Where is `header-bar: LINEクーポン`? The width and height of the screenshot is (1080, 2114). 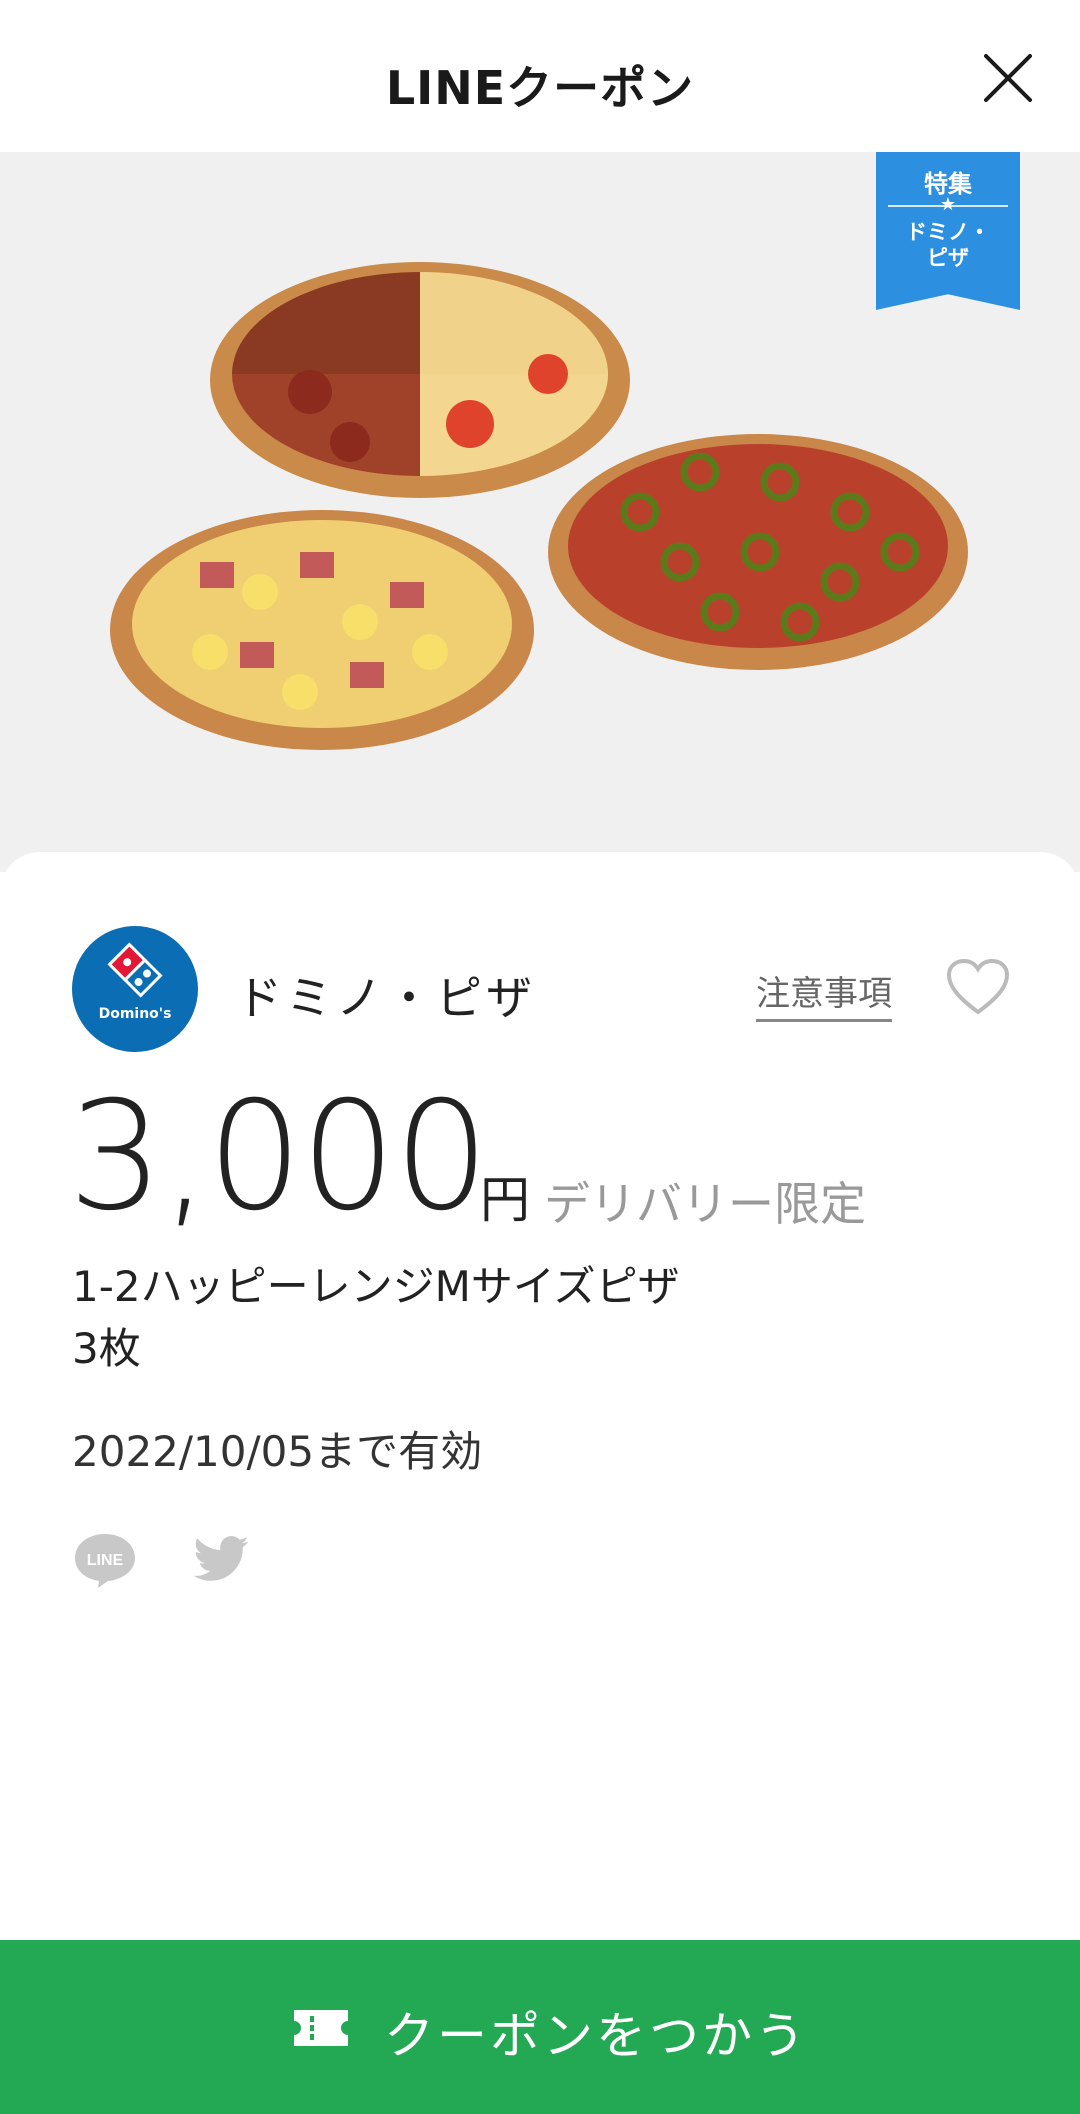 header-bar: LINEクーポン is located at coordinates (540, 76).